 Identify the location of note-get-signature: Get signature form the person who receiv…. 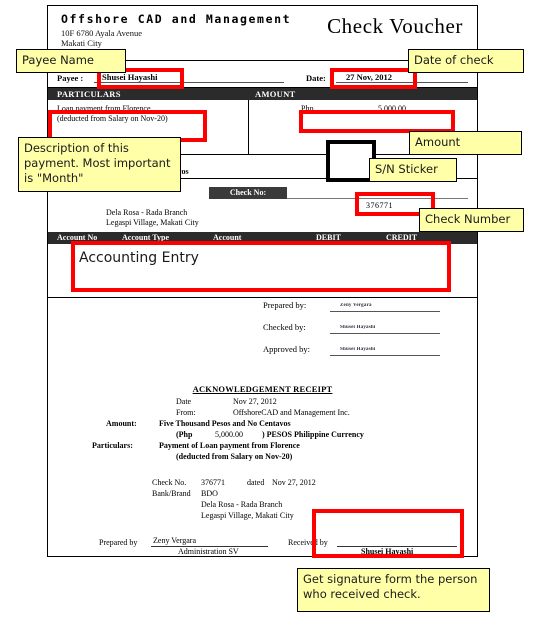
(393, 590).